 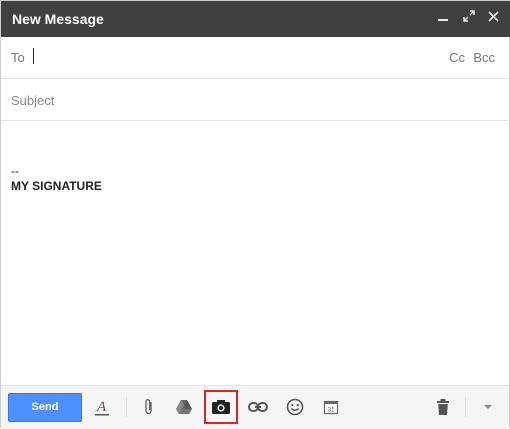 I want to click on bcc-link: Bcc, so click(x=484, y=57).